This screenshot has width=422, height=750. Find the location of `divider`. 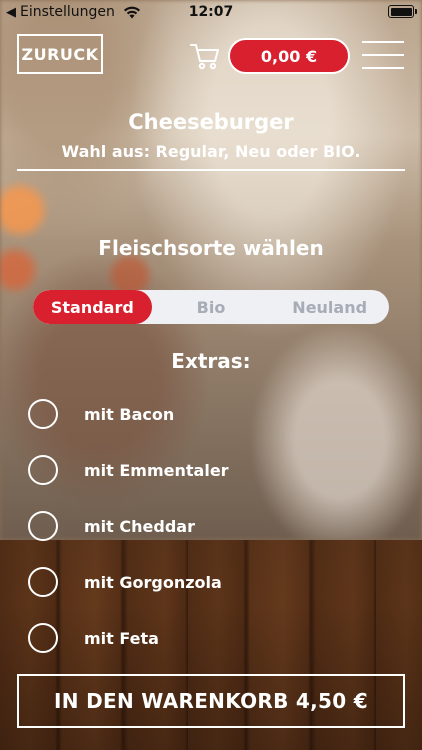

divider is located at coordinates (211, 170).